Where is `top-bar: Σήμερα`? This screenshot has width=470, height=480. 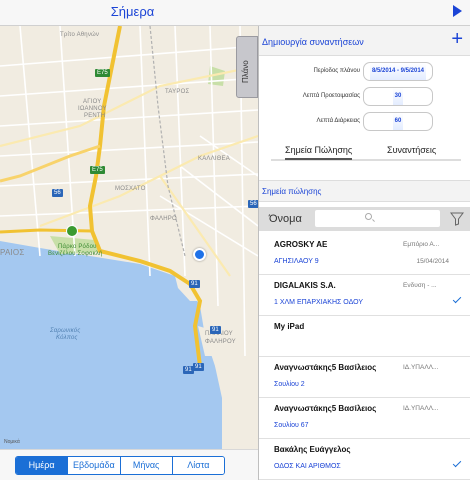
top-bar: Σήμερα is located at coordinates (235, 13).